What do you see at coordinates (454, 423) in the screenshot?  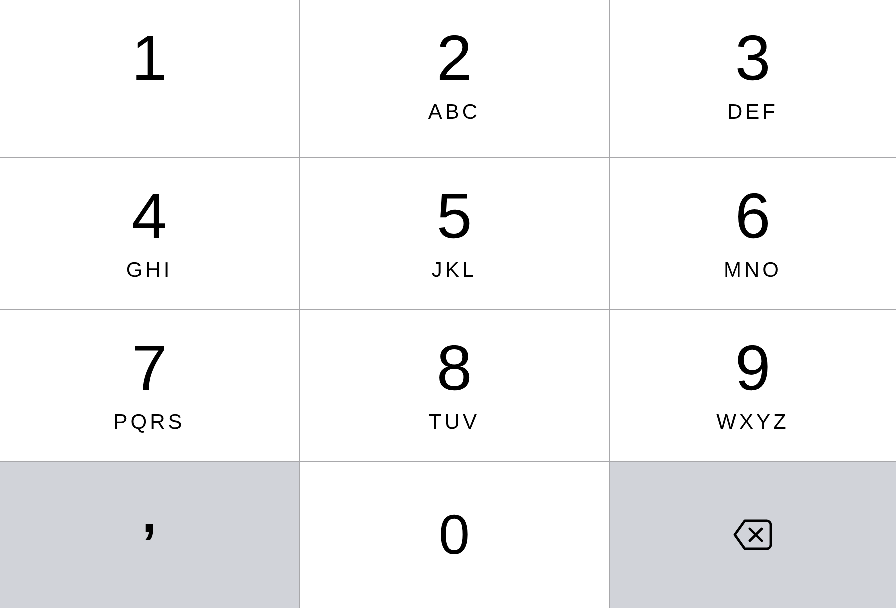 I see `key-letters: TUV` at bounding box center [454, 423].